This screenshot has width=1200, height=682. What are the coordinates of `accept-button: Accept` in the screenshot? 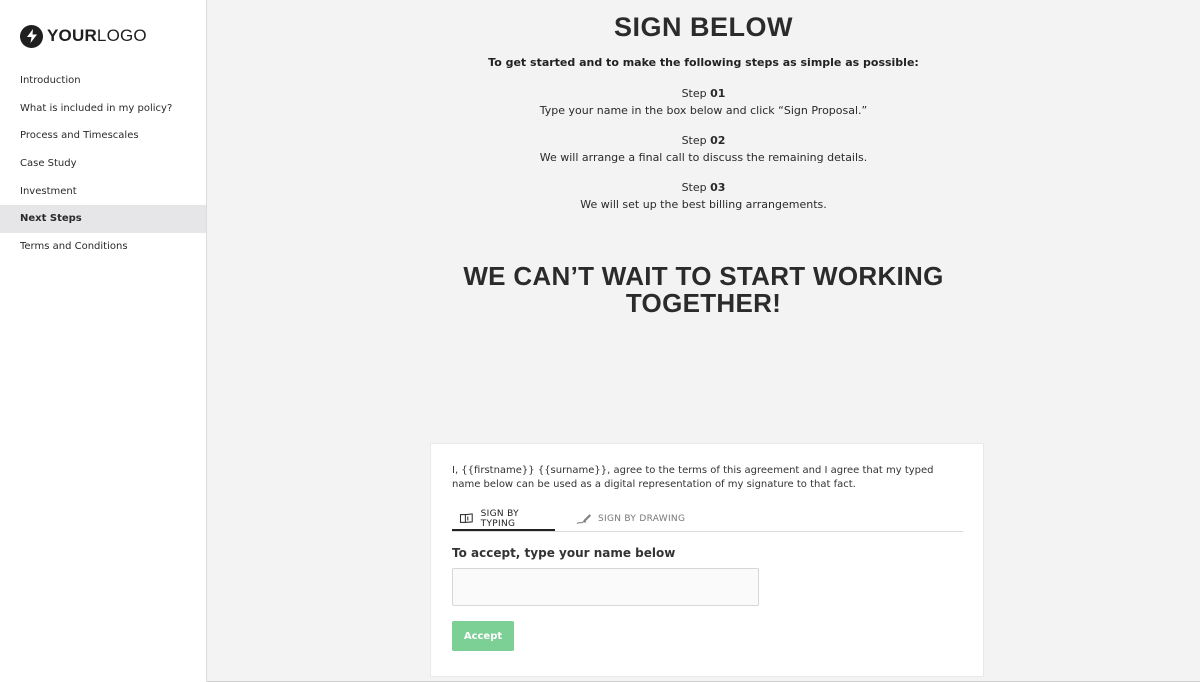 It's located at (483, 636).